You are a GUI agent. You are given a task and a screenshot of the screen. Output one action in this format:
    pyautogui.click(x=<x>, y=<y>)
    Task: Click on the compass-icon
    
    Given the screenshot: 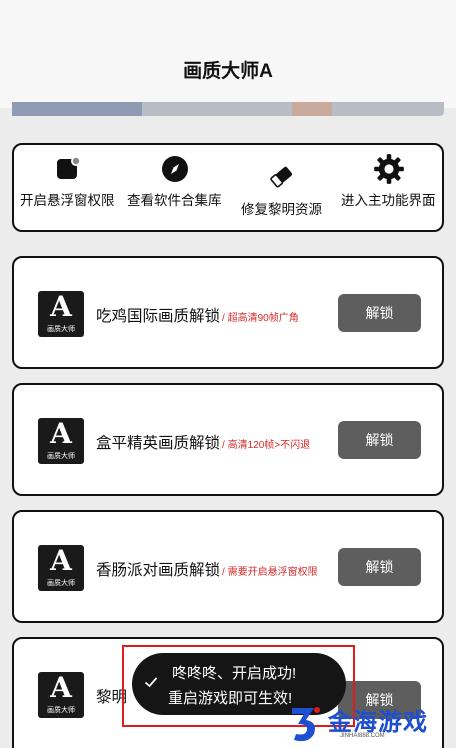 What is the action you would take?
    pyautogui.click(x=174, y=169)
    